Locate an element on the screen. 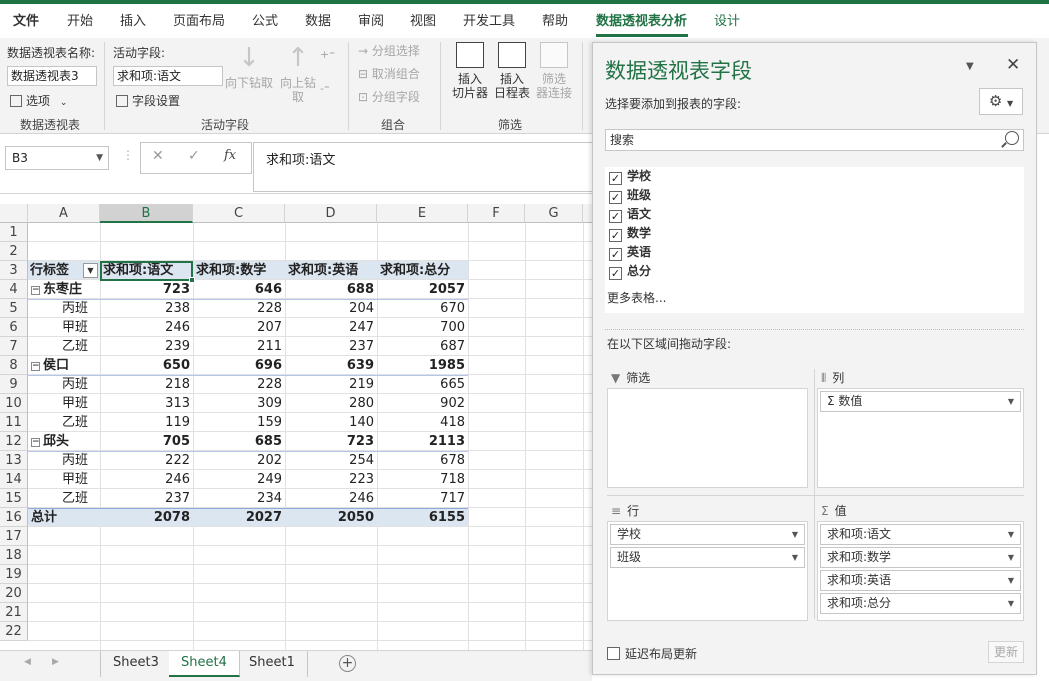 Image resolution: width=1049 pixels, height=681 pixels. sheet-tab: Sheet1 is located at coordinates (272, 664).